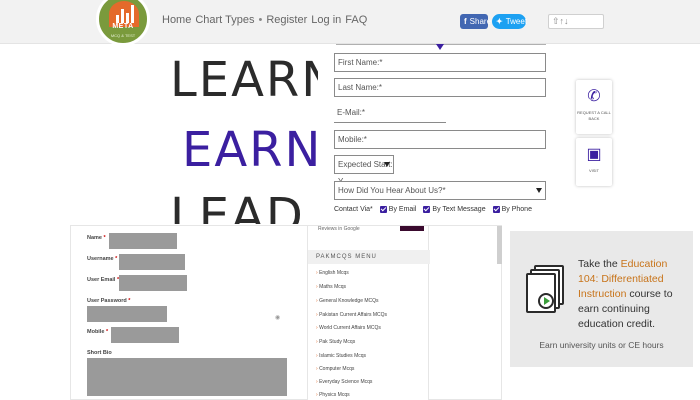 The image size is (700, 400). What do you see at coordinates (390, 113) in the screenshot?
I see `email-field: E-Mail:*` at bounding box center [390, 113].